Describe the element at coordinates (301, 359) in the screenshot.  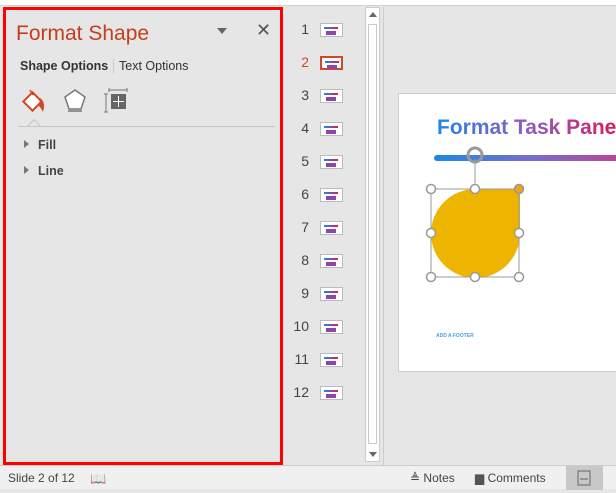
I see `slide-number: 11` at that location.